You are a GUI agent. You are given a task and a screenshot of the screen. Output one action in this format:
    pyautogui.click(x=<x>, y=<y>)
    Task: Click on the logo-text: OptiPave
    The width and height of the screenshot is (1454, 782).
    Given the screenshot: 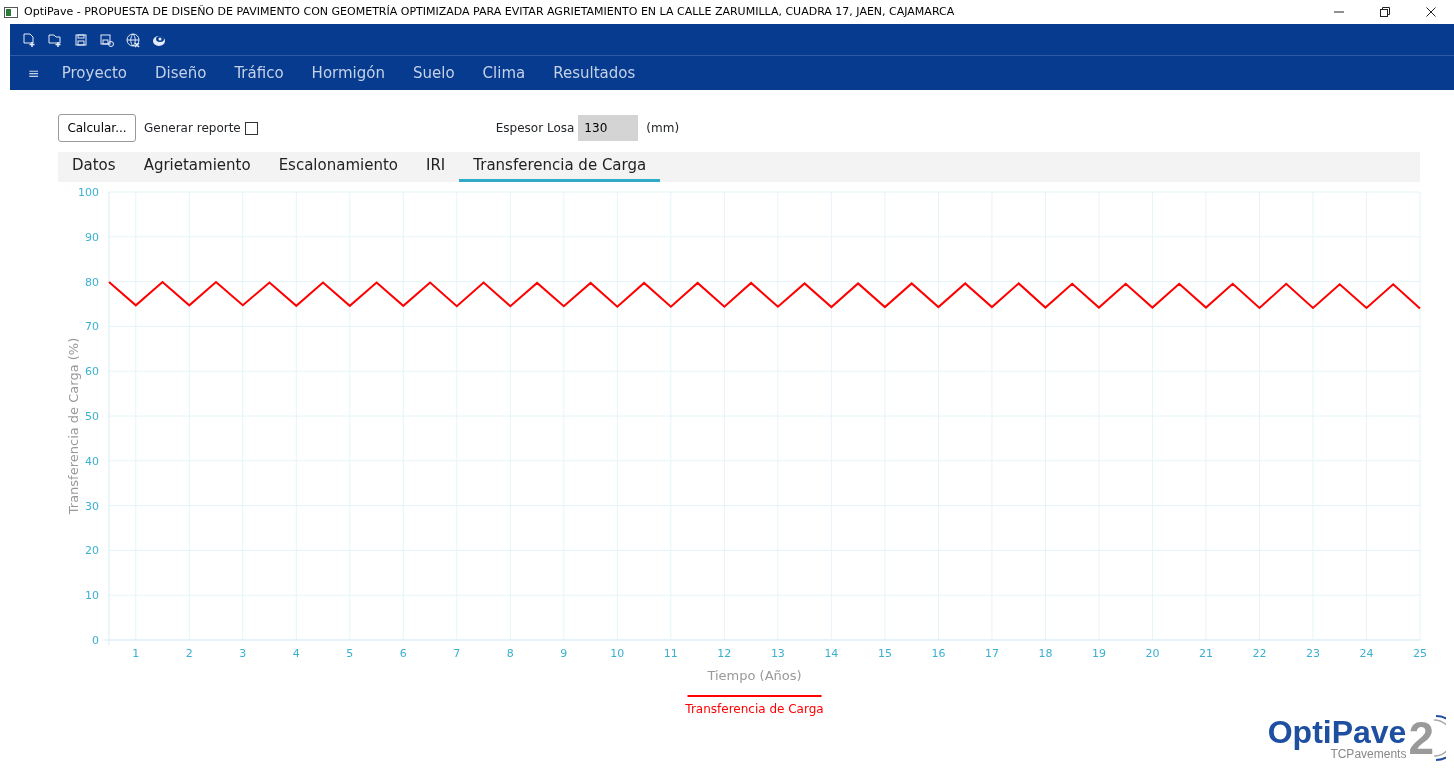 What is the action you would take?
    pyautogui.click(x=1337, y=732)
    